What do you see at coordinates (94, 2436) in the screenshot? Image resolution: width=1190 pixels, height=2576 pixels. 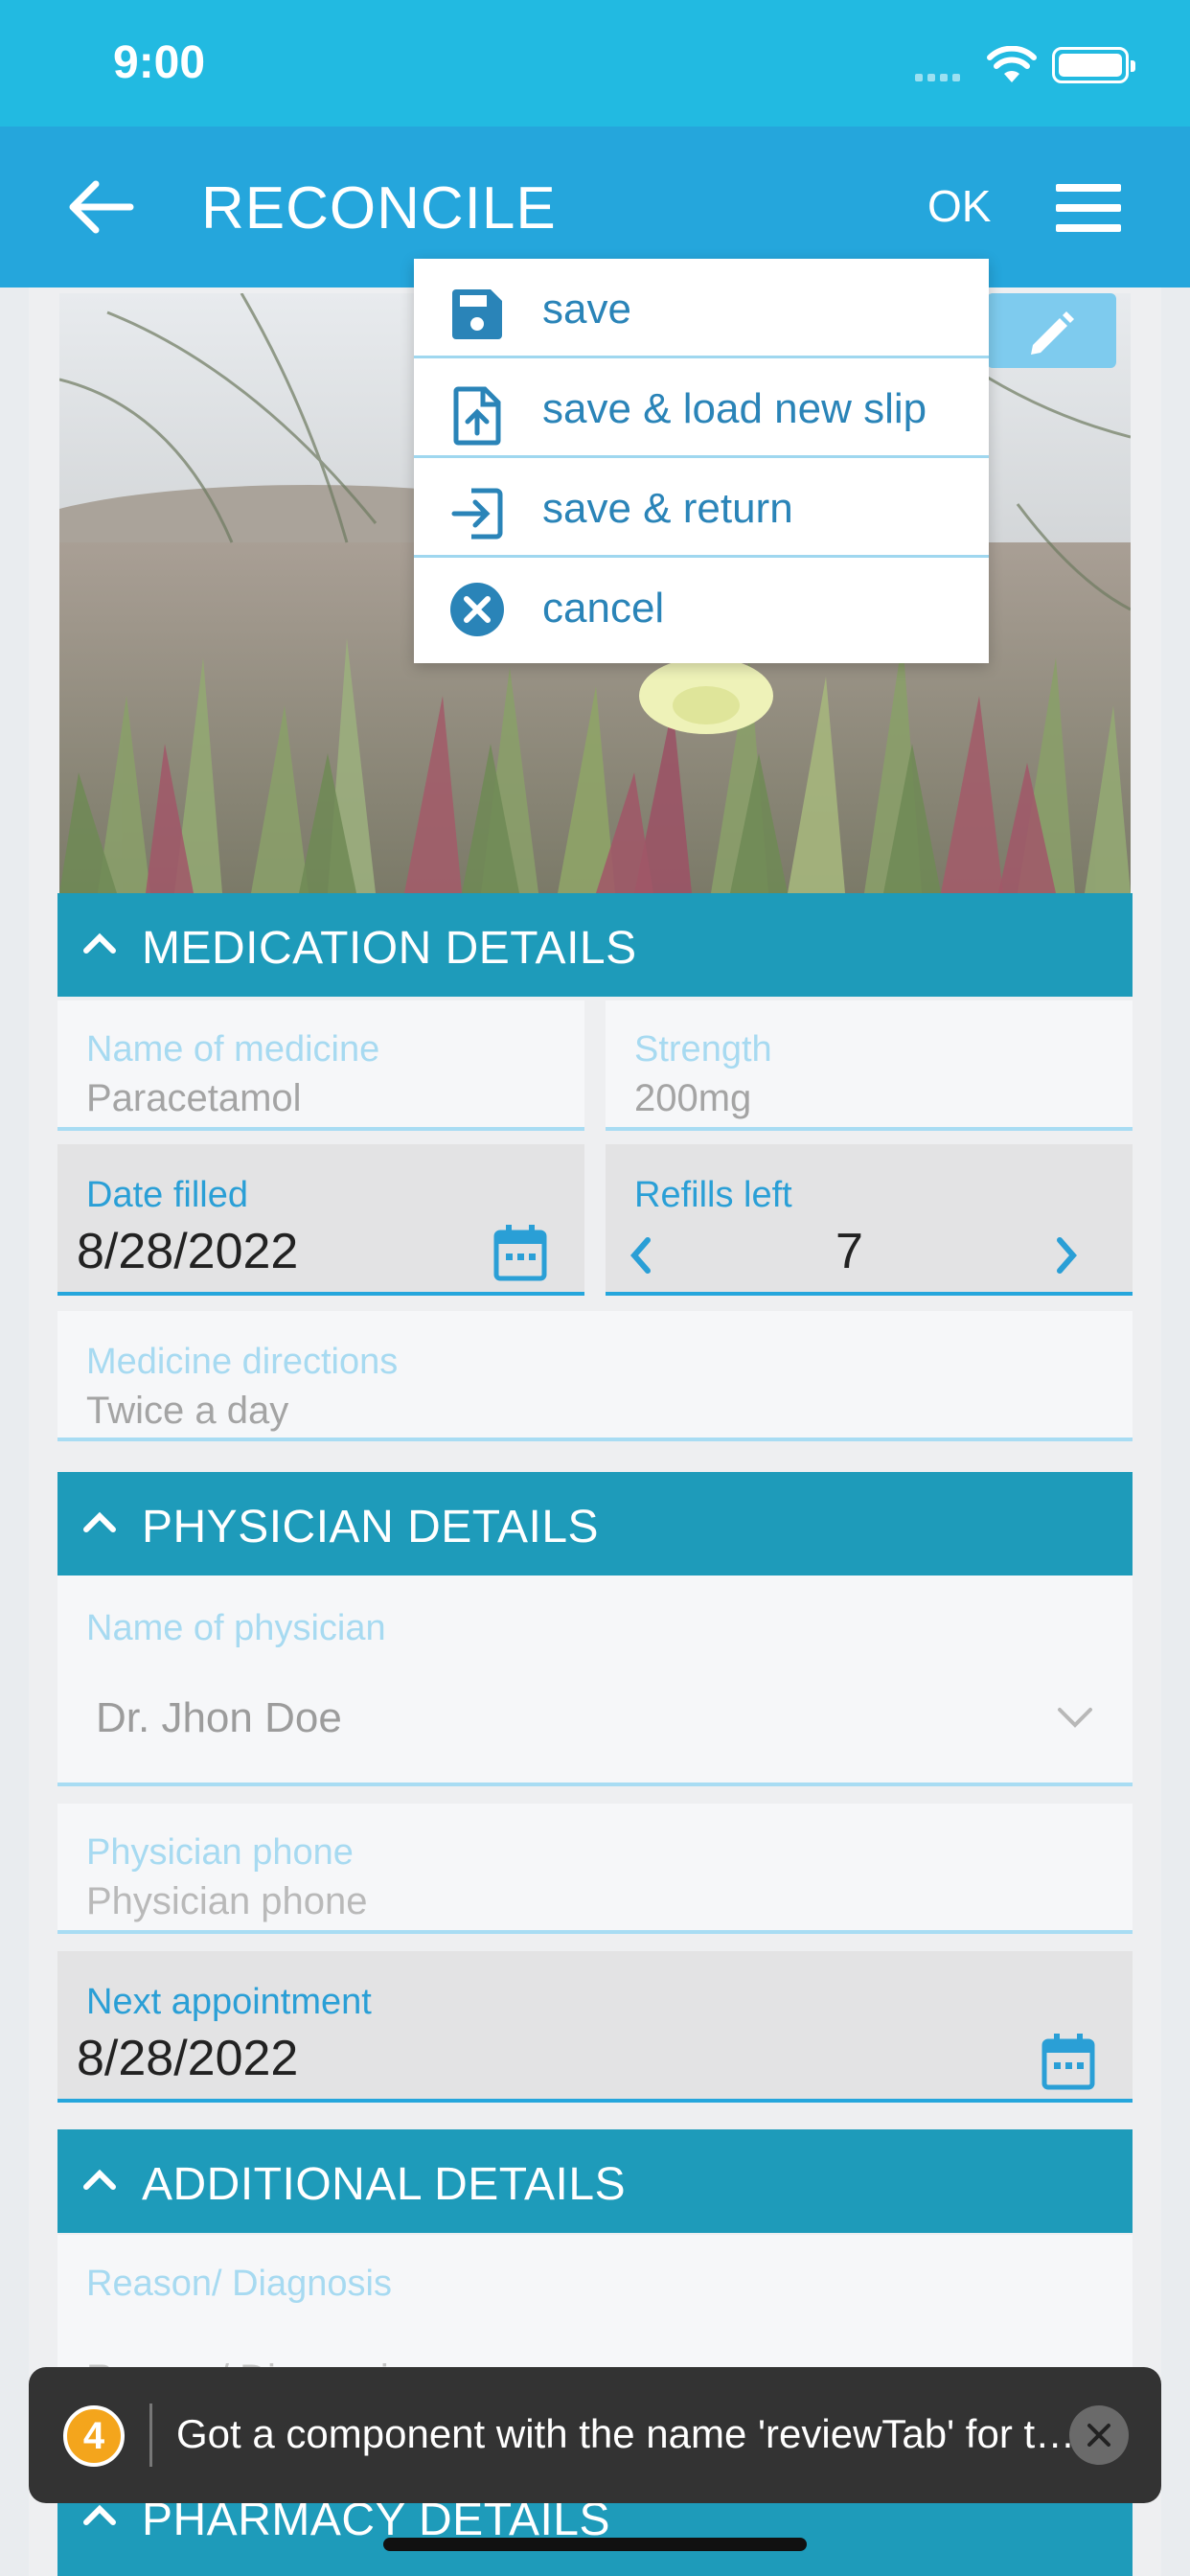 I see `warning-count-badge: 4` at bounding box center [94, 2436].